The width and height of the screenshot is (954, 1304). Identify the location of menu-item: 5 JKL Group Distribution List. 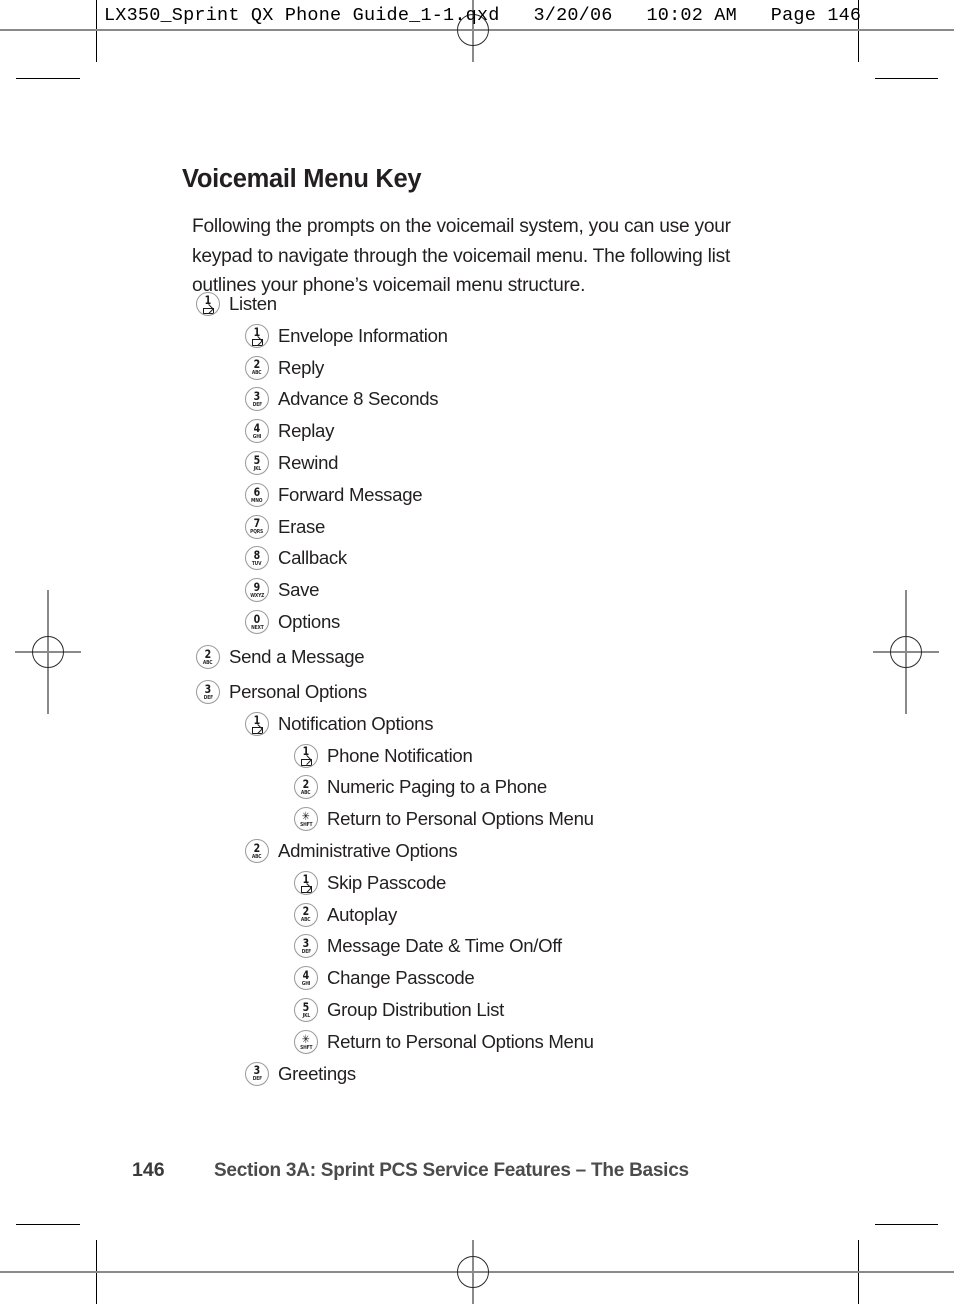
(477, 1009).